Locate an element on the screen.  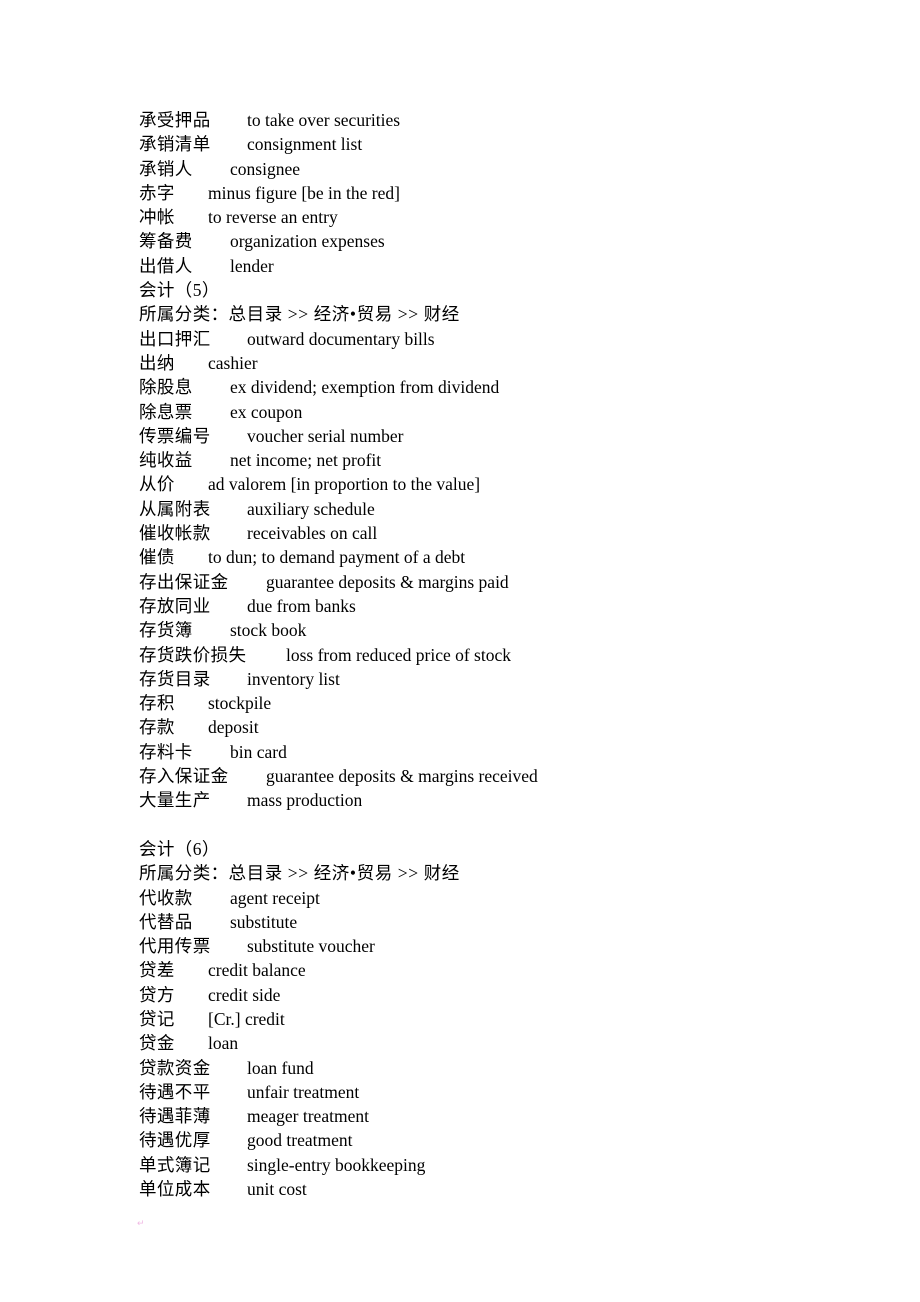
glossary-entry: 传票编号 voucher serial number is located at coordinates (499, 436).